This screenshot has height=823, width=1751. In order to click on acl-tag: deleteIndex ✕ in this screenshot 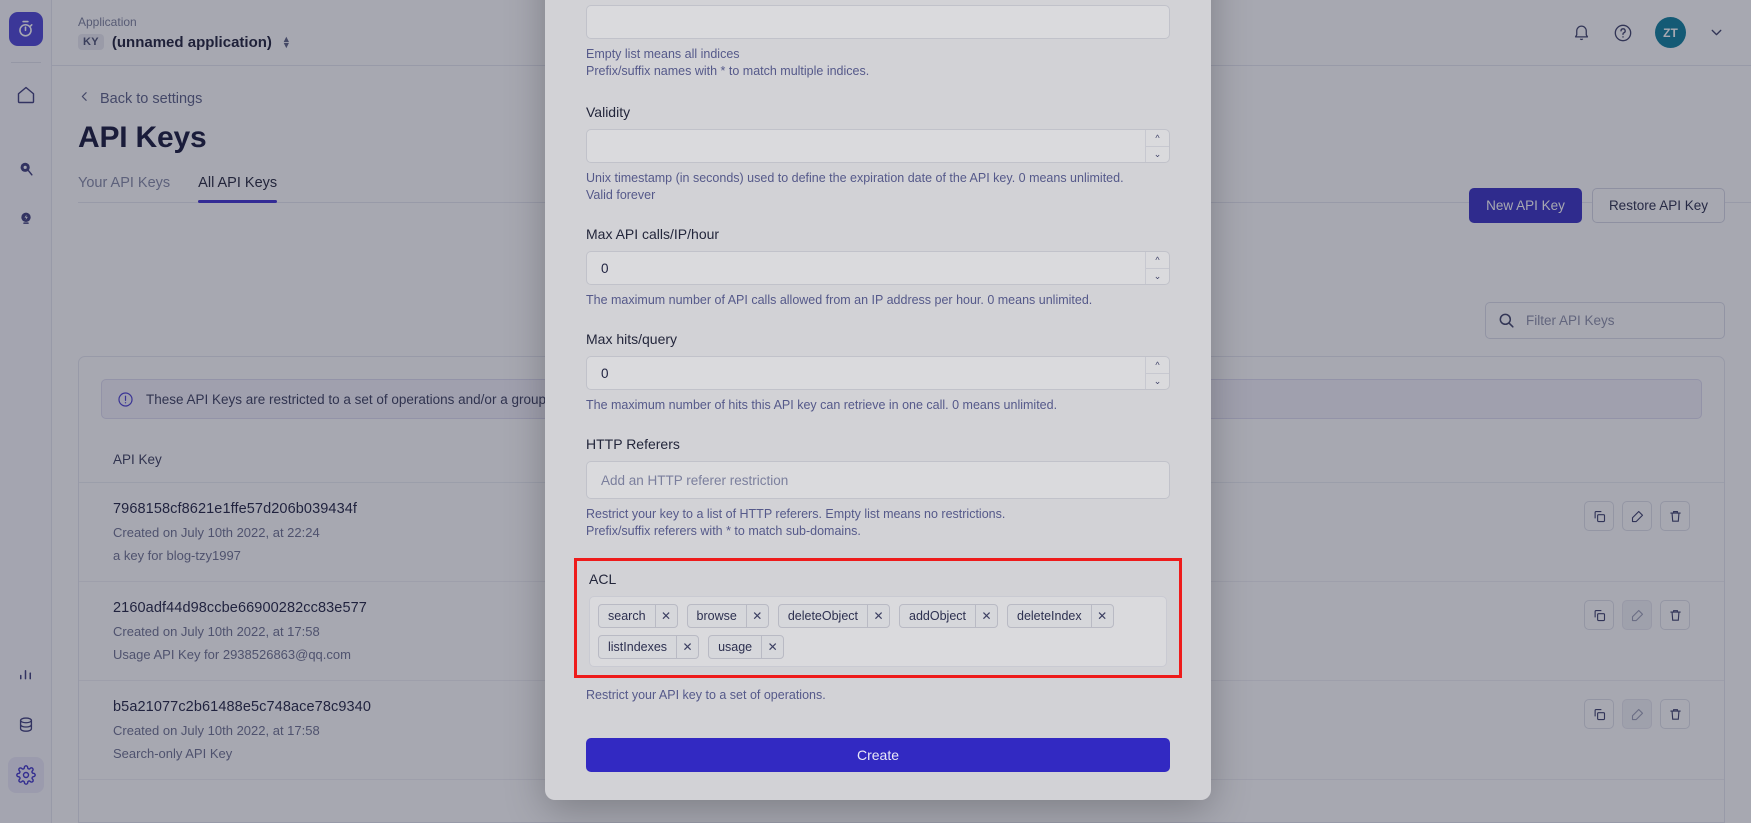, I will do `click(1060, 616)`.